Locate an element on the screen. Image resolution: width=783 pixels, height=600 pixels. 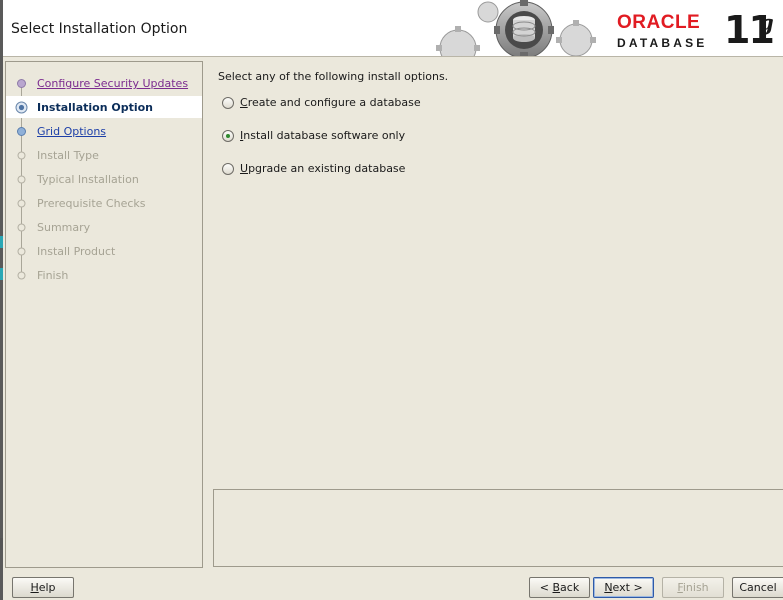
window-edge is located at coordinates (1, 300).